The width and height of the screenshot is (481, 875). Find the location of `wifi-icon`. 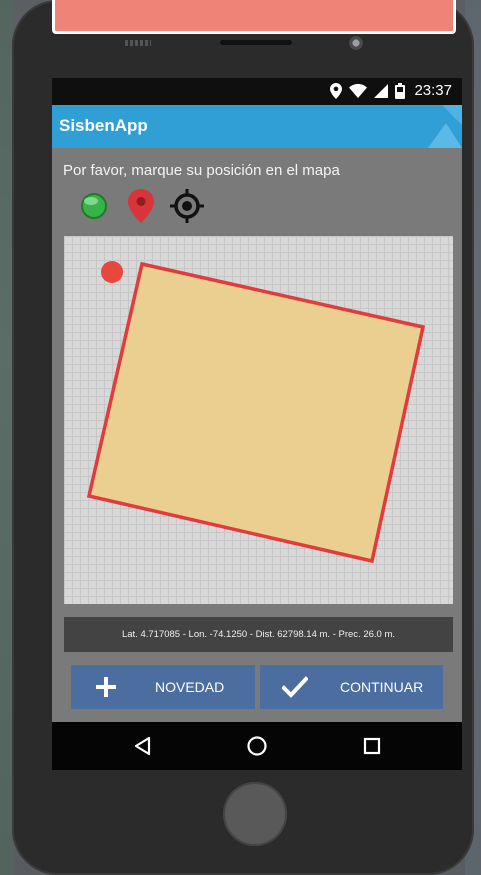

wifi-icon is located at coordinates (358, 90).